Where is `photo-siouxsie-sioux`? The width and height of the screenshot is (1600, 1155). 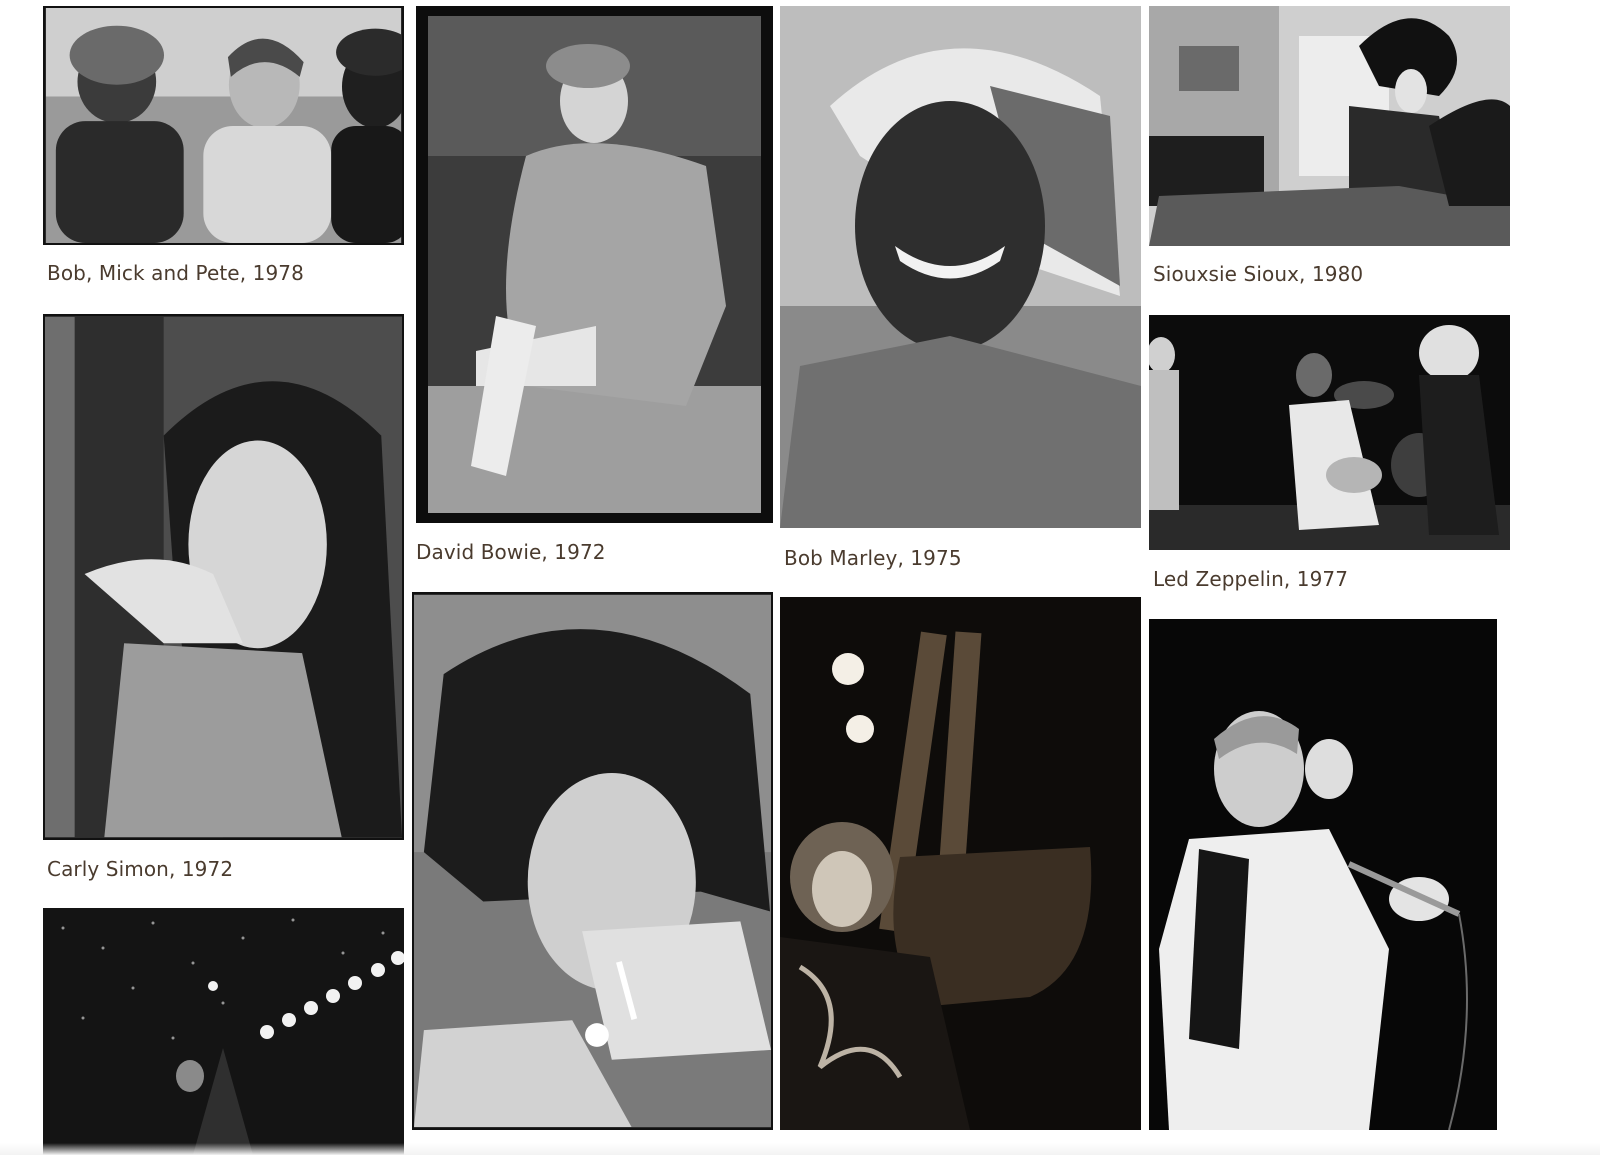 photo-siouxsie-sioux is located at coordinates (1329, 126).